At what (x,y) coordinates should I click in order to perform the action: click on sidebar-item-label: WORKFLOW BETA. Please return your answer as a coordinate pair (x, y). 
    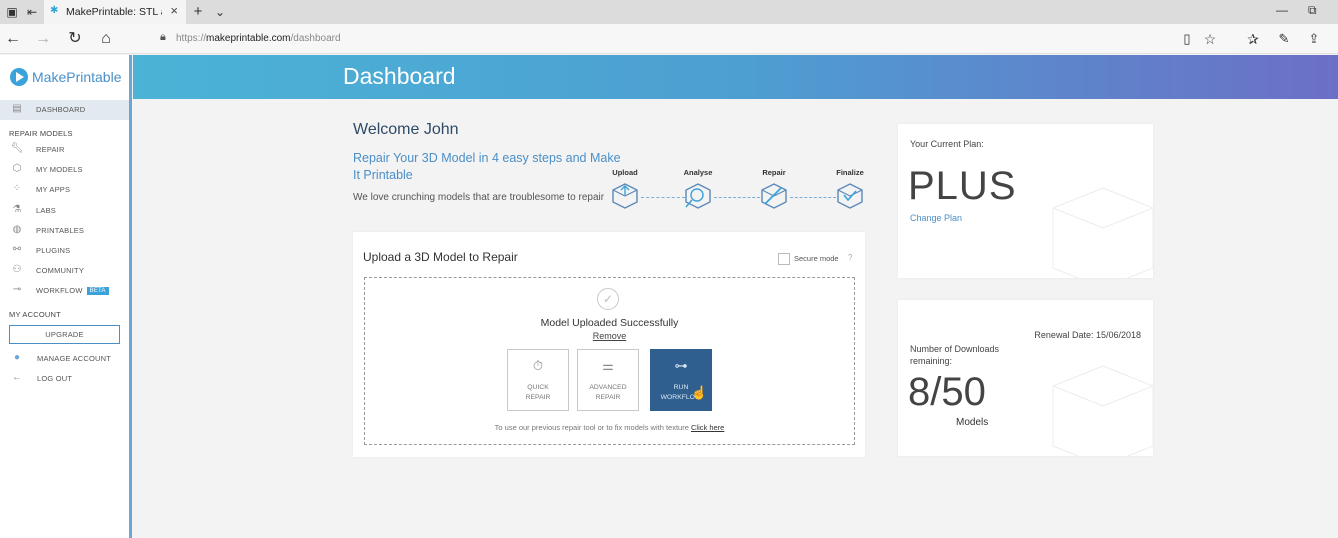
    Looking at the image, I should click on (72, 290).